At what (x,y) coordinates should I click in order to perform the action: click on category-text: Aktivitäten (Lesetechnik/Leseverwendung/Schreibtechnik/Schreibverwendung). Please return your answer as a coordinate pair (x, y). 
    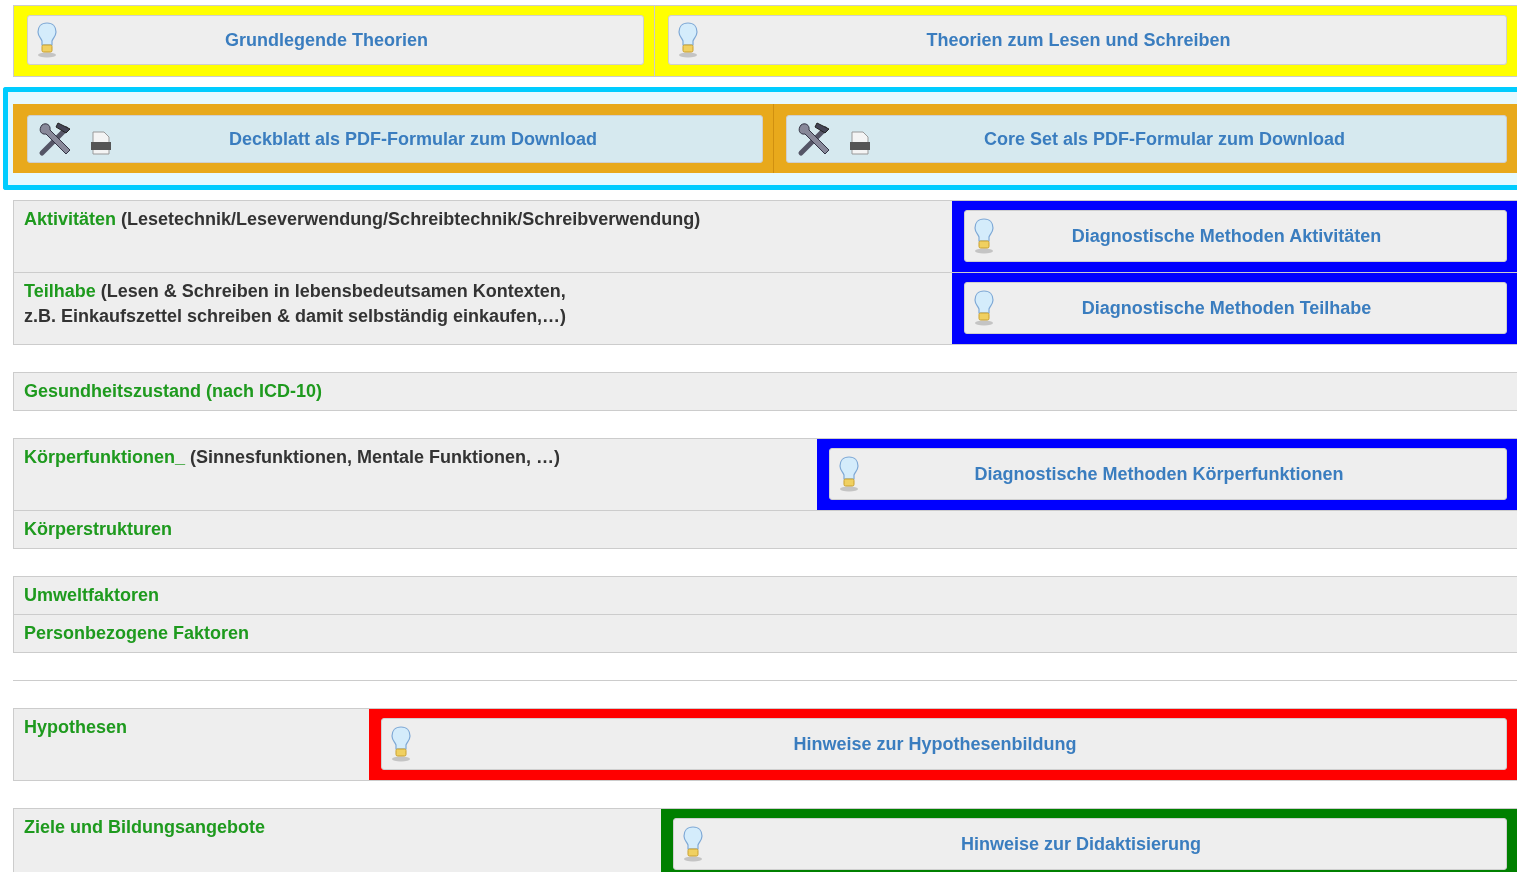
    Looking at the image, I should click on (363, 219).